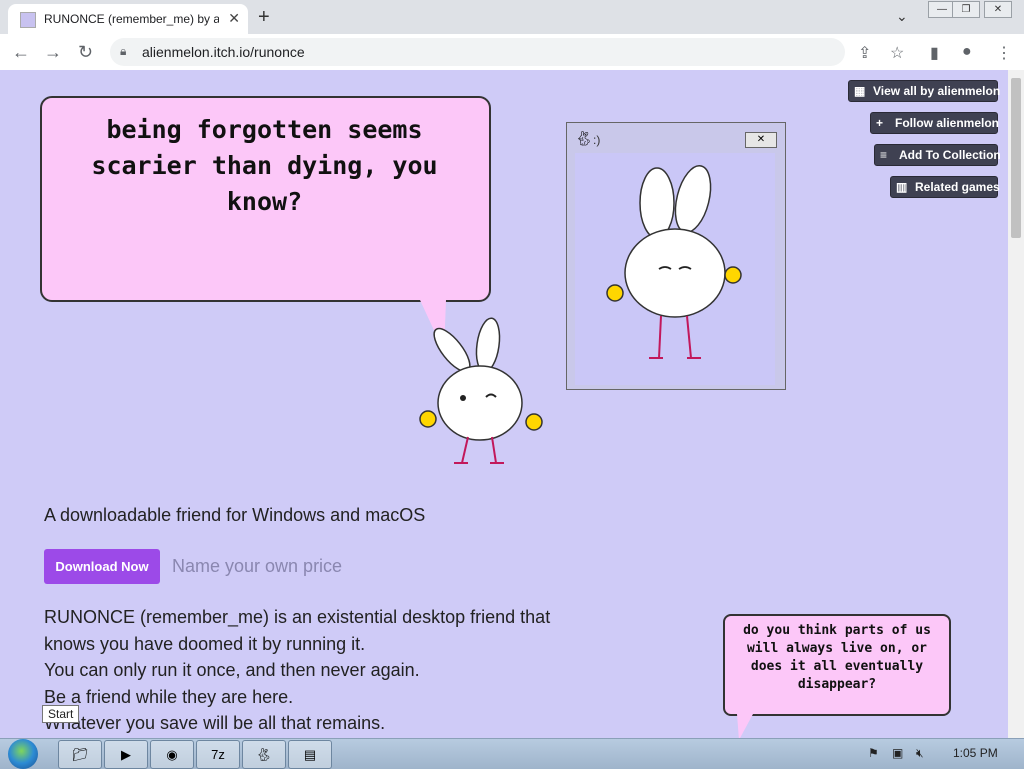 The image size is (1024, 769). Describe the element at coordinates (597, 140) in the screenshot. I see `mini-window-title: :)` at that location.